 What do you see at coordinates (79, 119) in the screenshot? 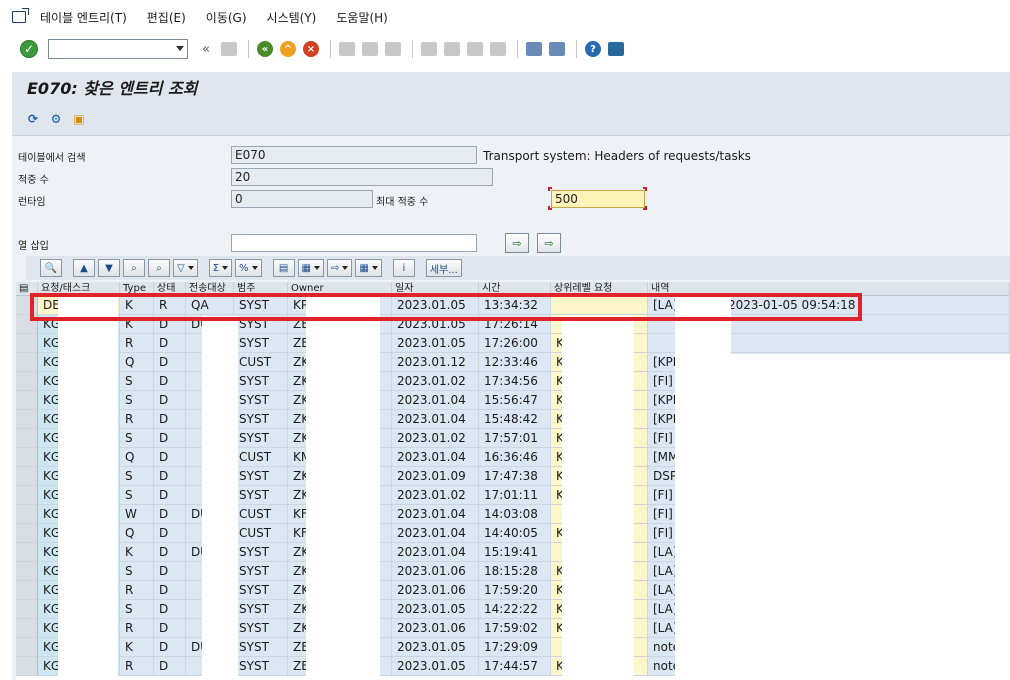
I see `check-table-icon: ▣` at bounding box center [79, 119].